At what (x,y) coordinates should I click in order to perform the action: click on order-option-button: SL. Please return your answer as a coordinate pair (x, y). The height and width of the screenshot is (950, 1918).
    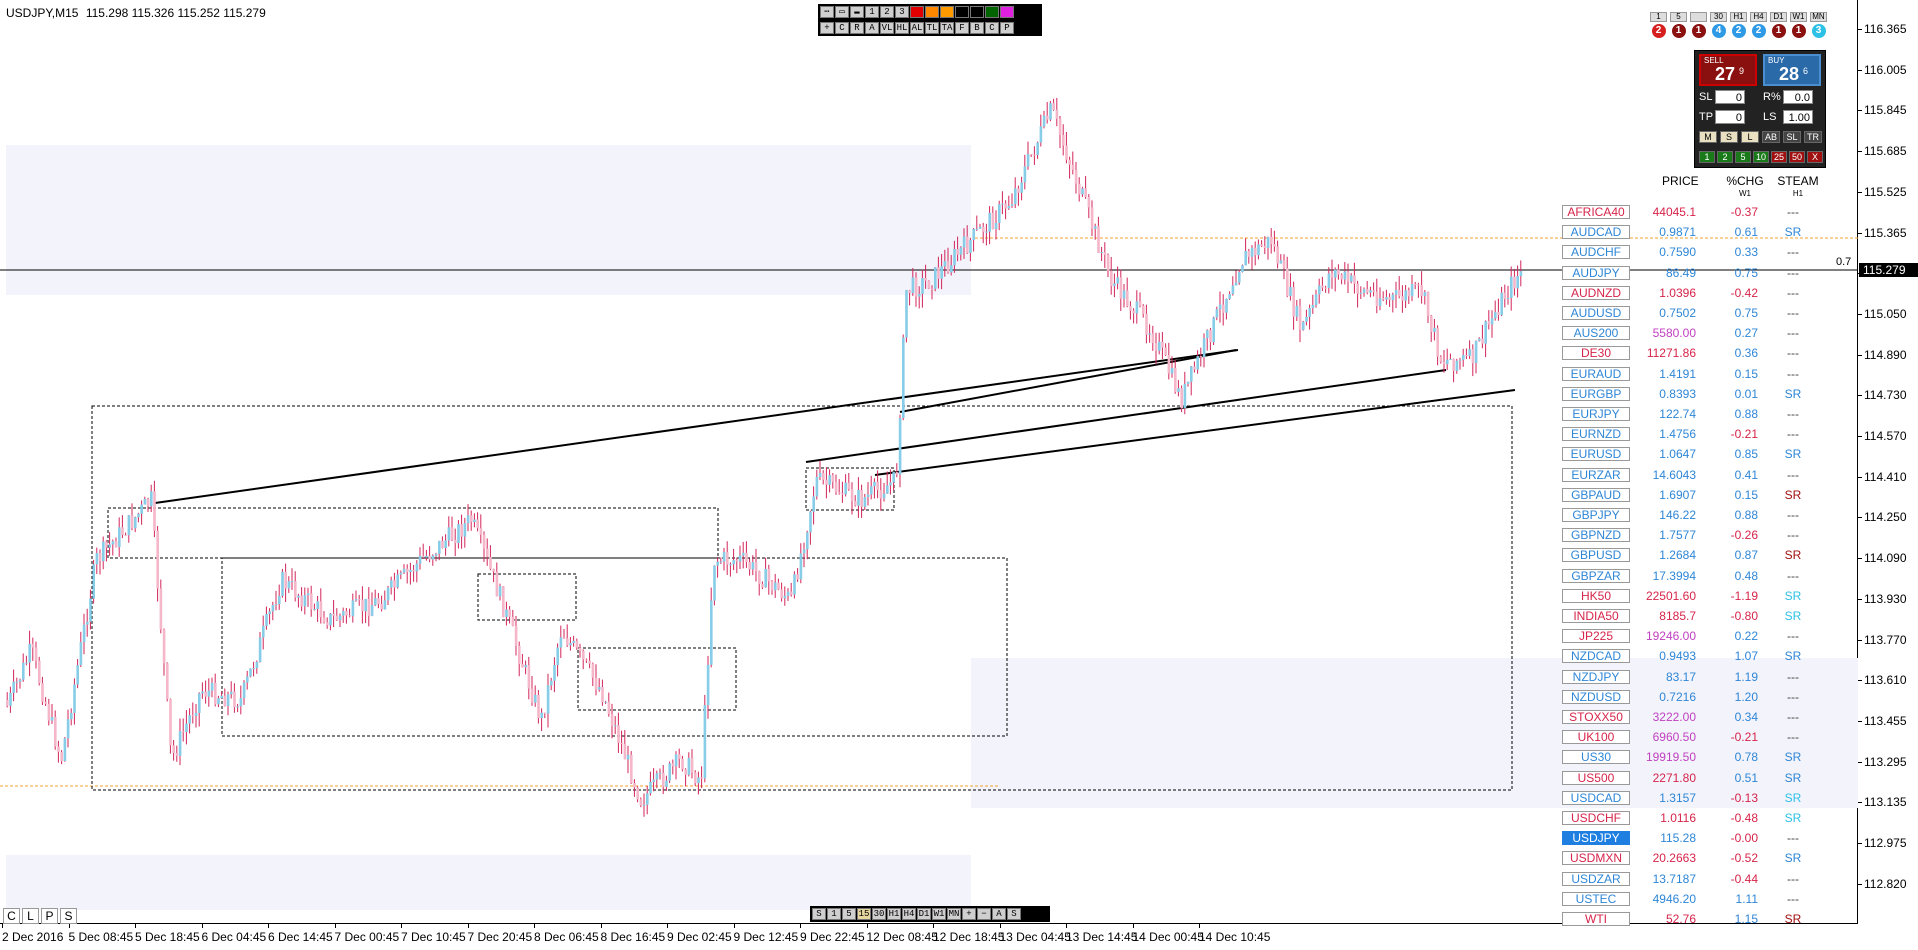
    Looking at the image, I should click on (1792, 137).